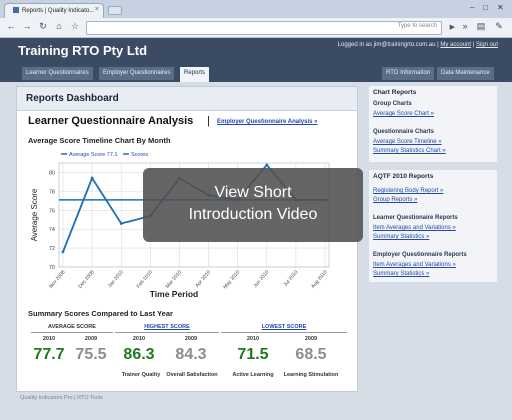  Describe the element at coordinates (401, 274) in the screenshot. I see `employer-summary-statistics-link: Summary Statistics »` at that location.